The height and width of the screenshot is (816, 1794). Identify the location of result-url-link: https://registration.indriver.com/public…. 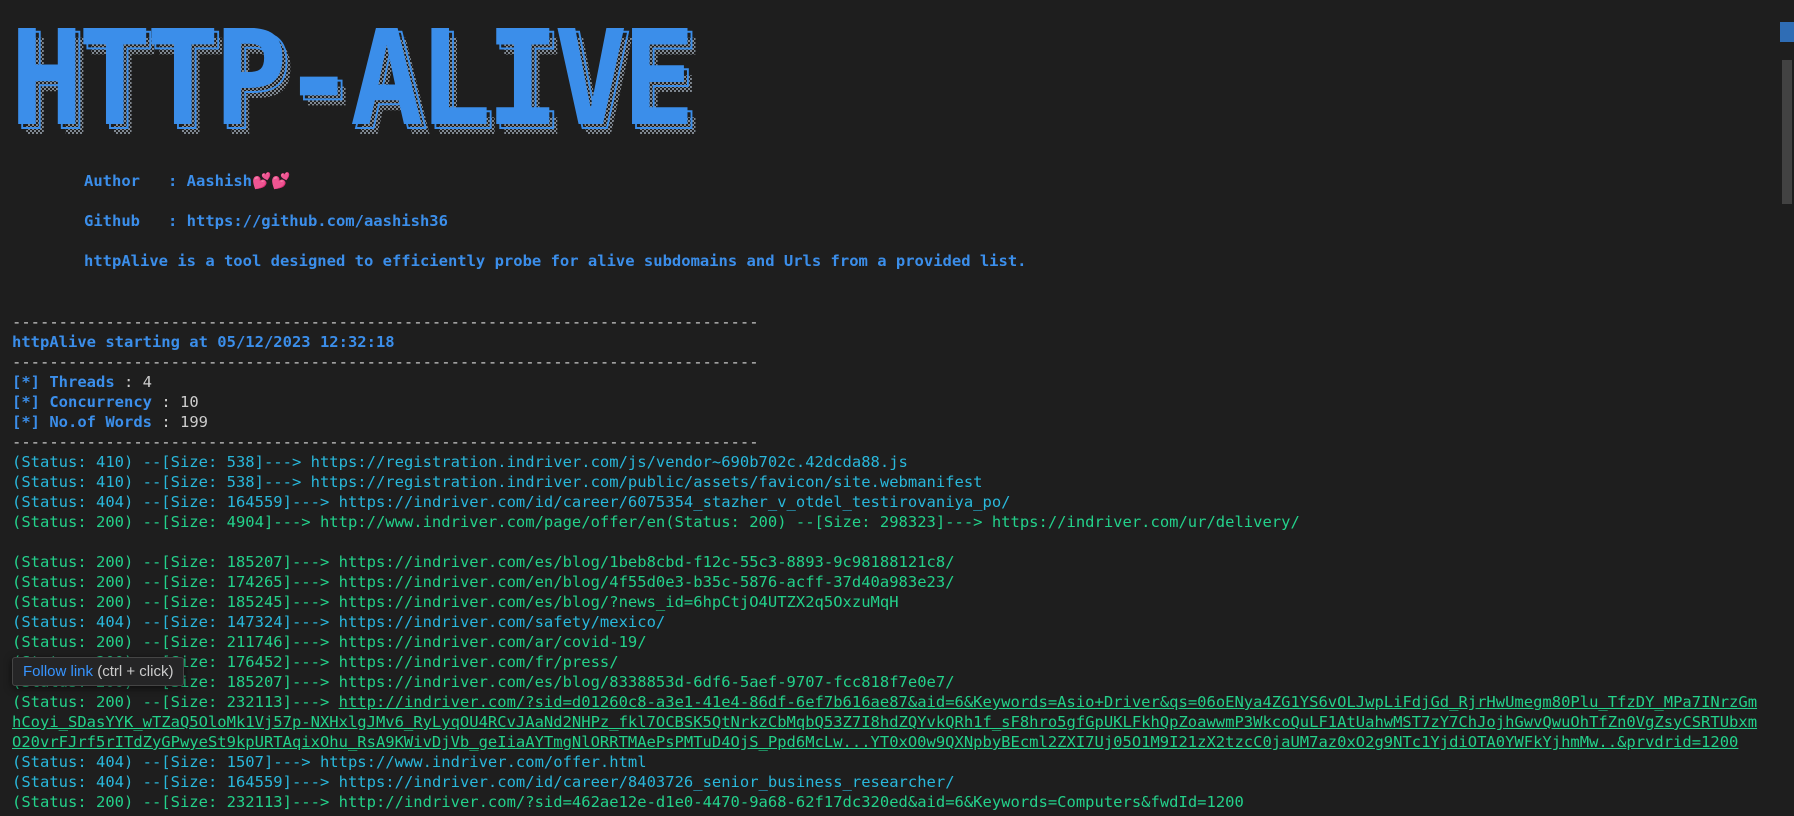
(647, 482).